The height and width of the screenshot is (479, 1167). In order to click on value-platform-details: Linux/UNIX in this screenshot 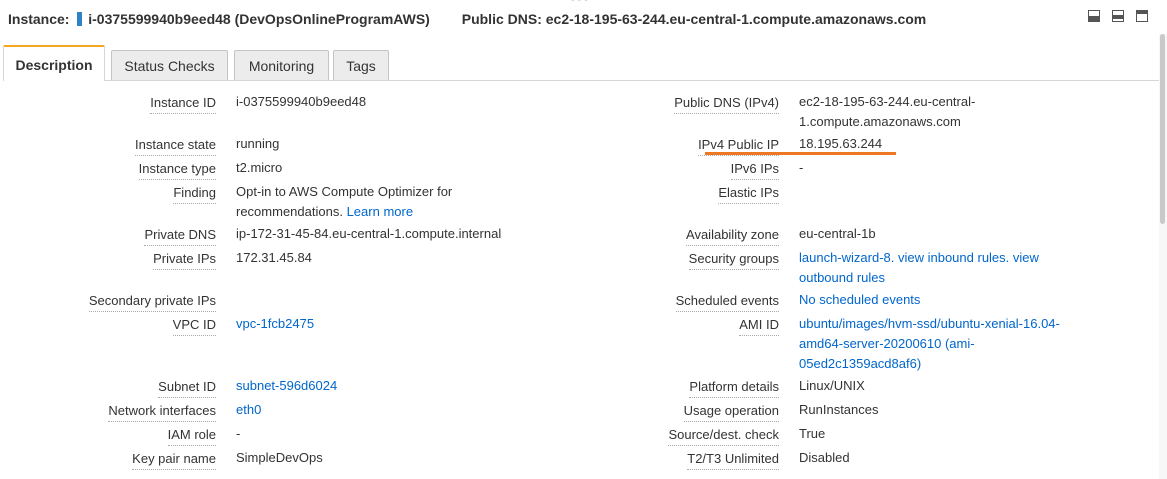, I will do `click(832, 385)`.